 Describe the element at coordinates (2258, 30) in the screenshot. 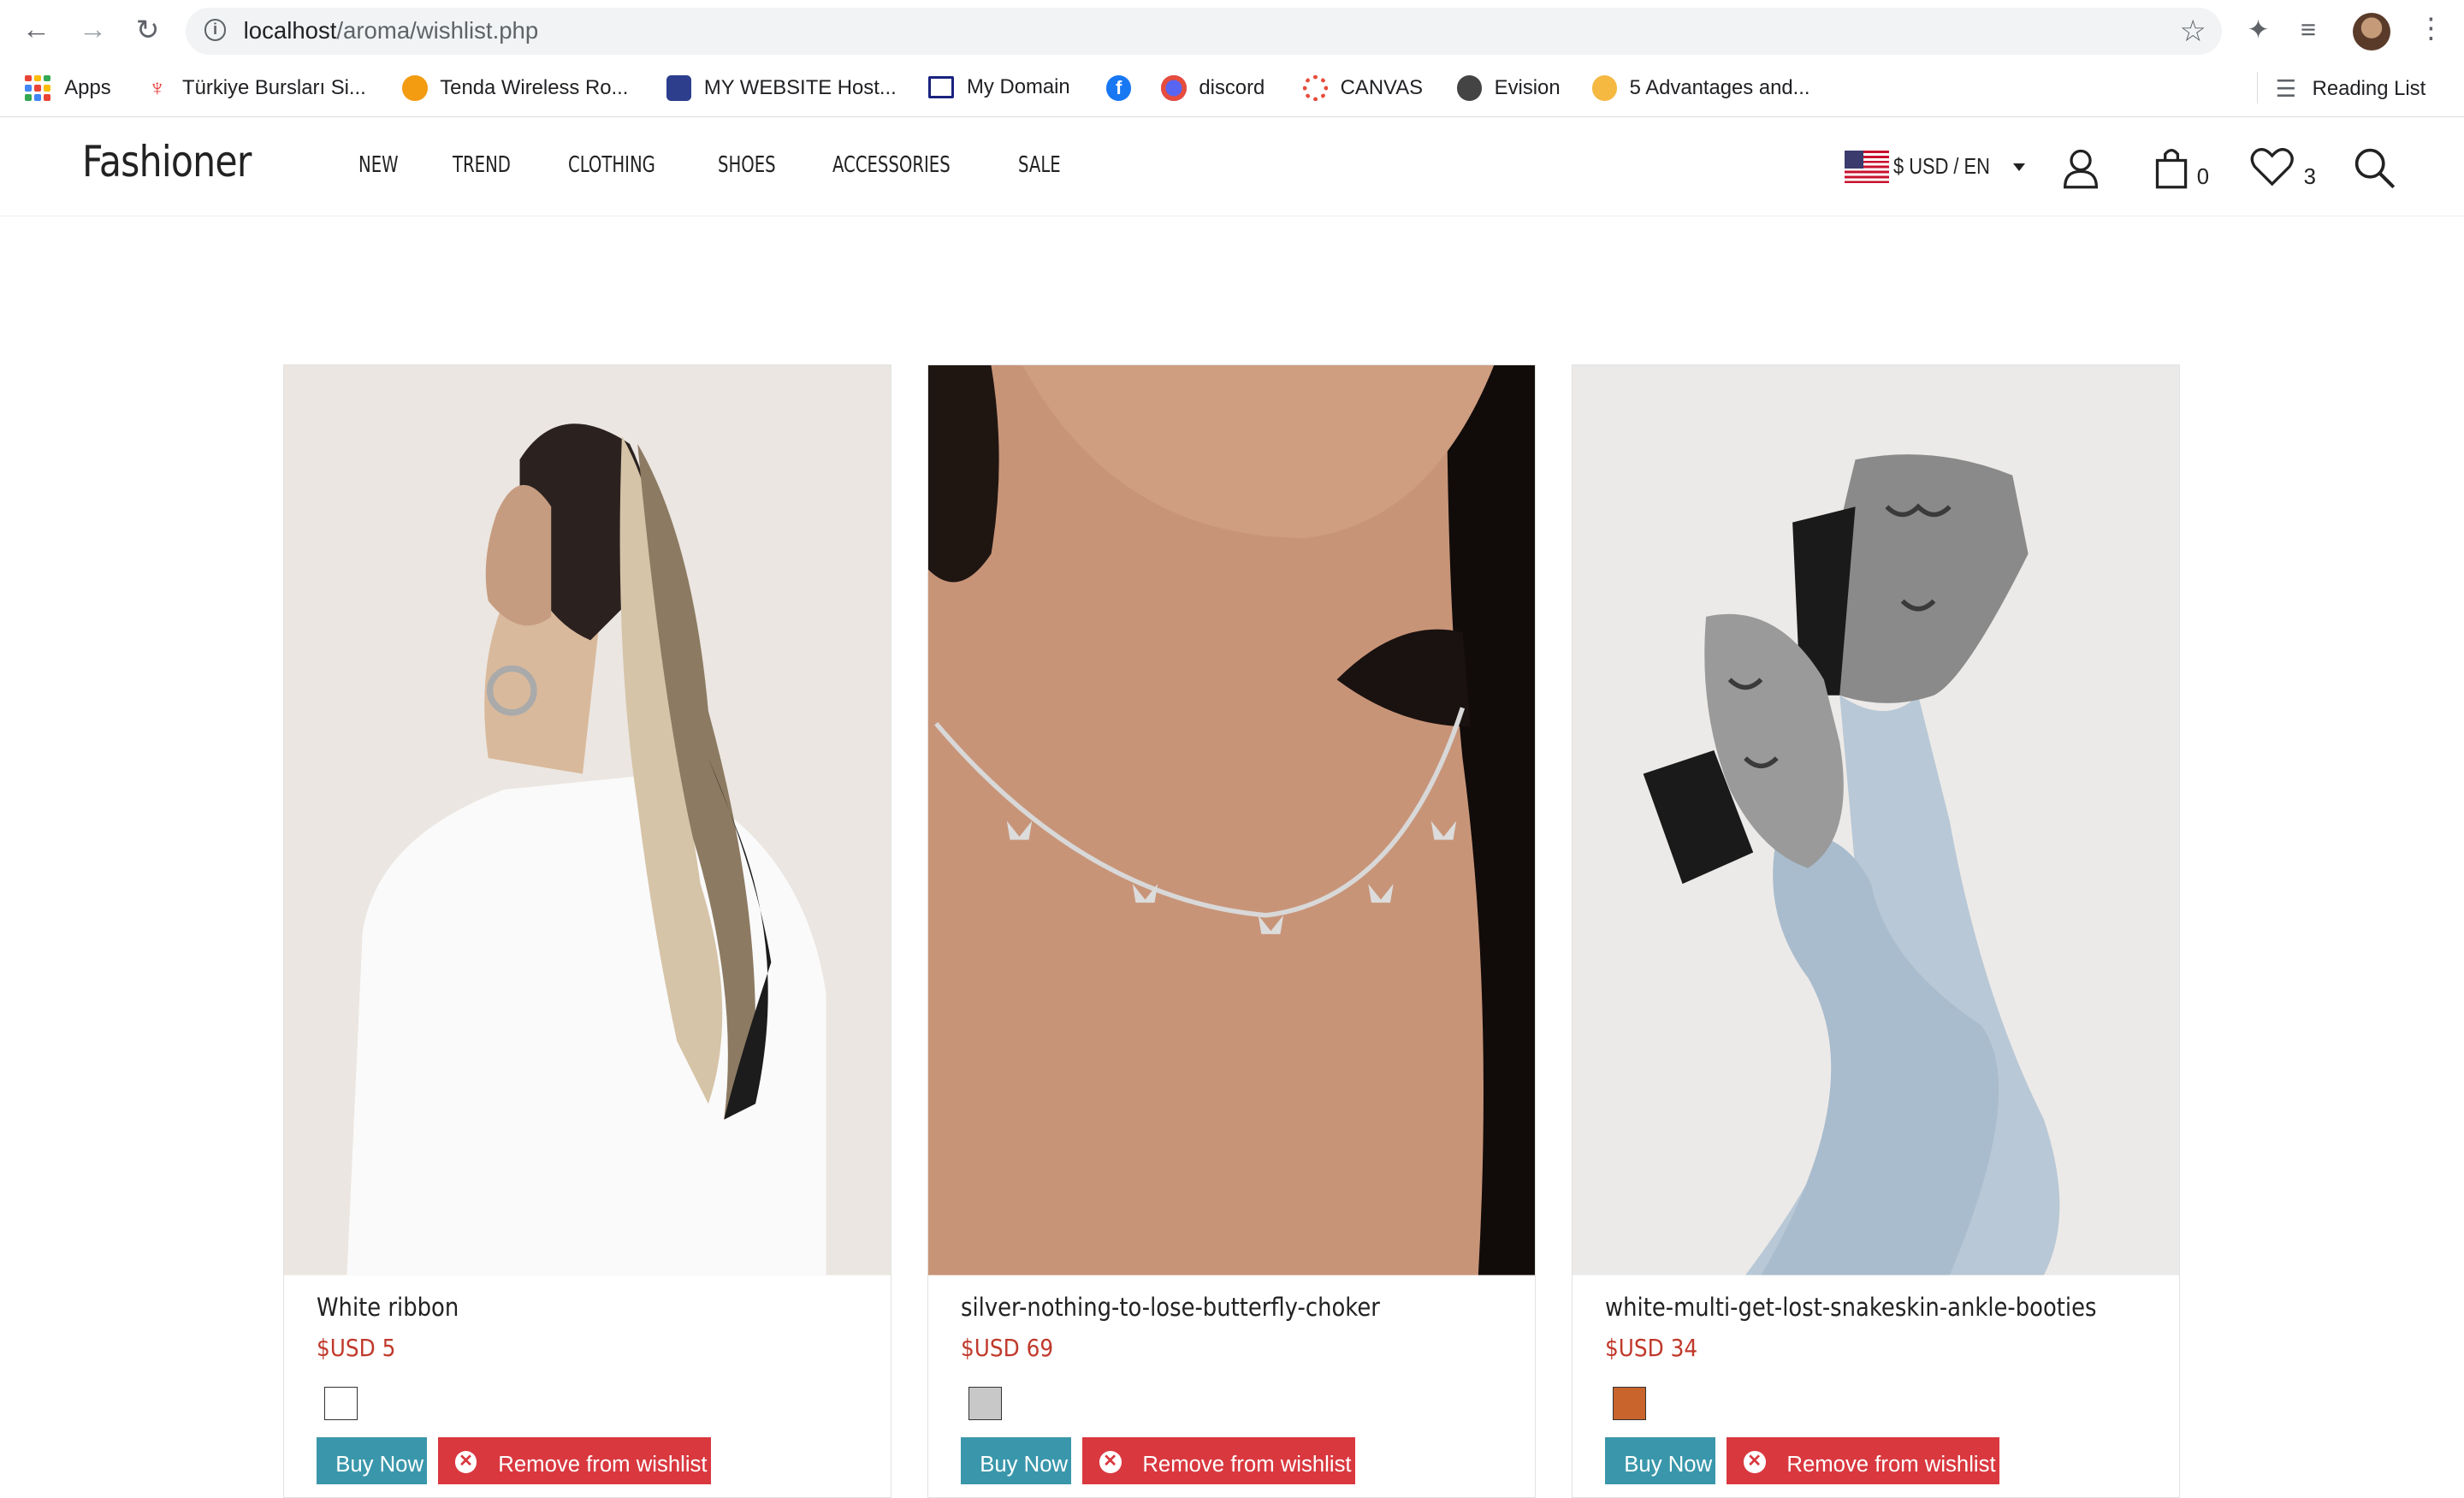

I see `extensions-icon: ✦` at that location.